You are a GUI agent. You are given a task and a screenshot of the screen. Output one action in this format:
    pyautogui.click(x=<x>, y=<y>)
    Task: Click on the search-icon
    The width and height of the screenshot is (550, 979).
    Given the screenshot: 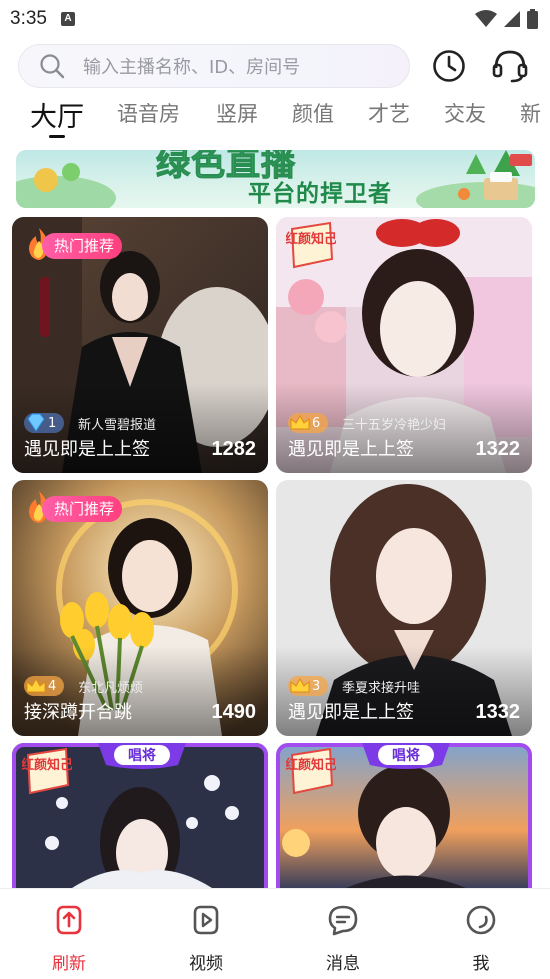 What is the action you would take?
    pyautogui.click(x=52, y=66)
    